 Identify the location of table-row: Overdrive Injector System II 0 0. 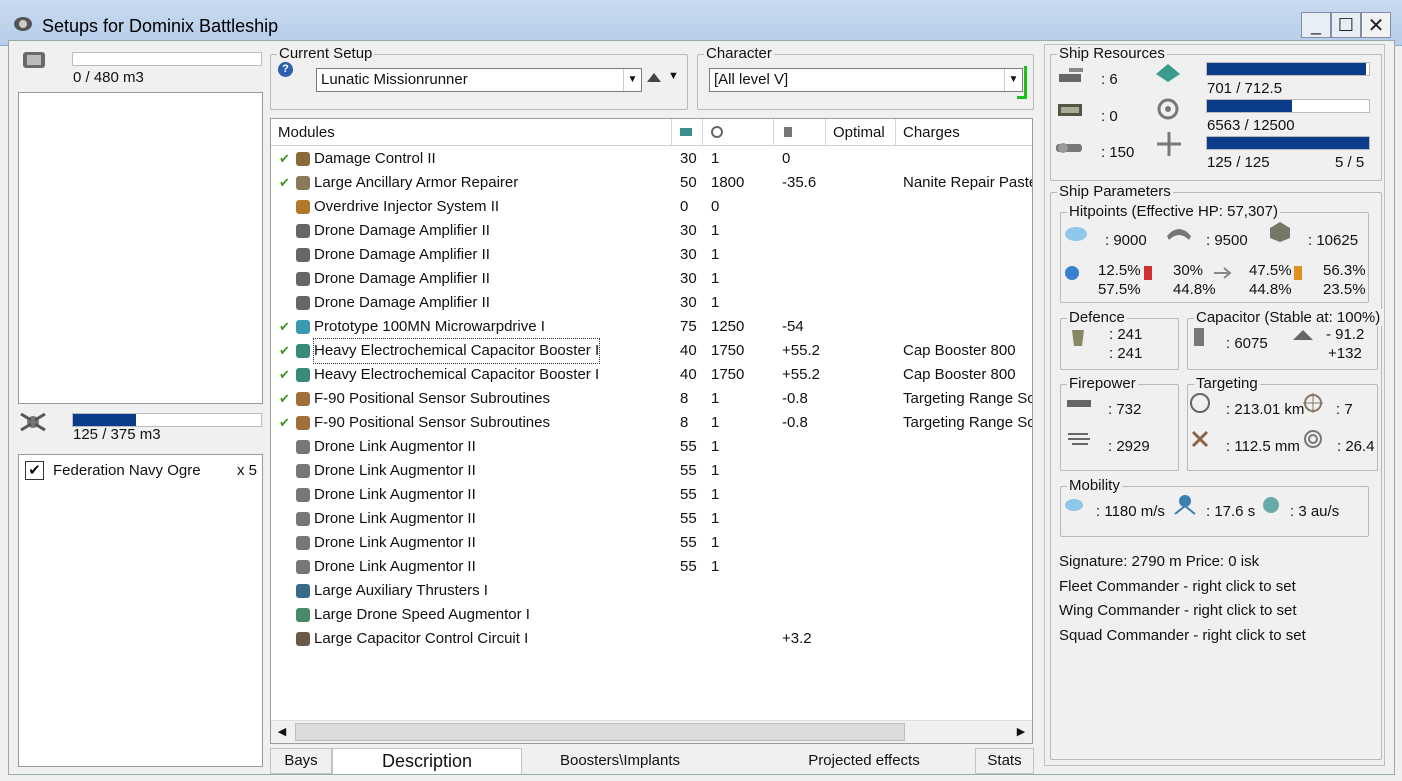
(651, 207).